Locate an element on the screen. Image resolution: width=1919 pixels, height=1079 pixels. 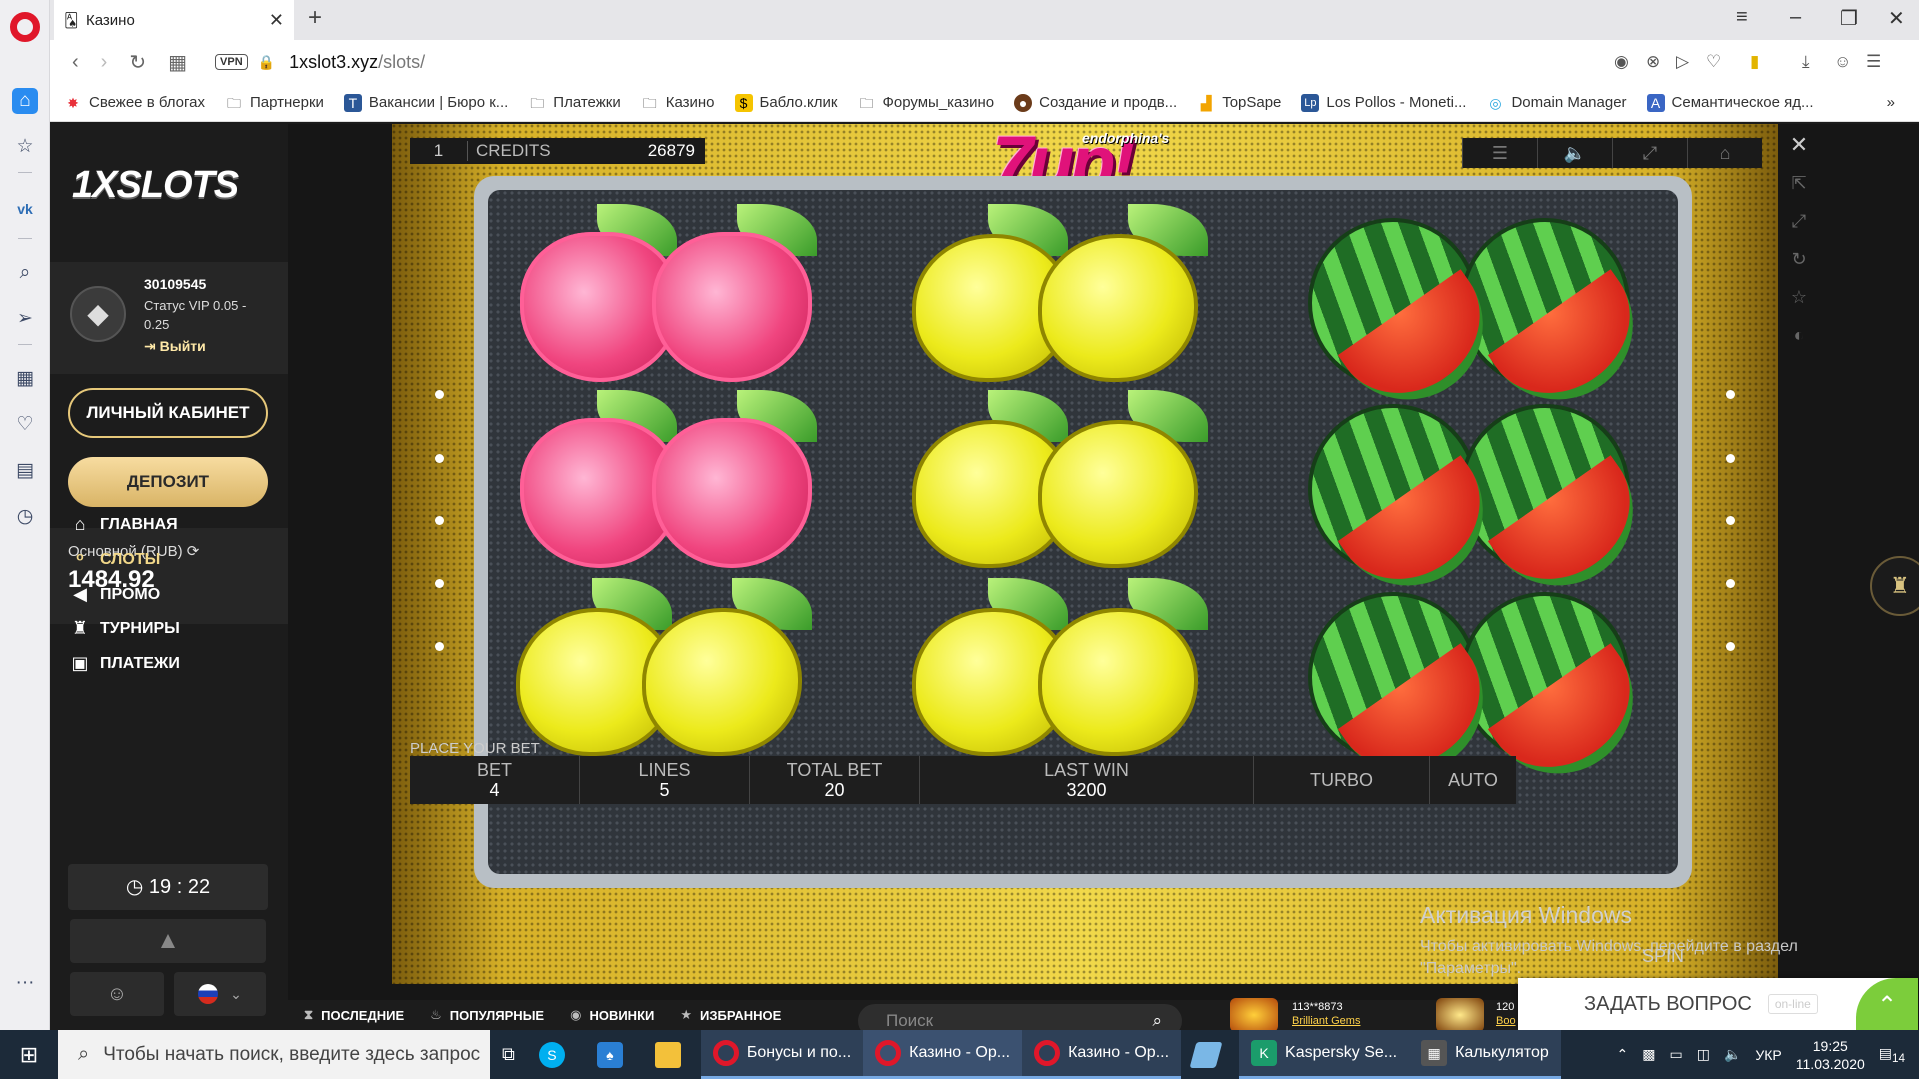
close-window-icon: ✕ is located at coordinates (1896, 18).